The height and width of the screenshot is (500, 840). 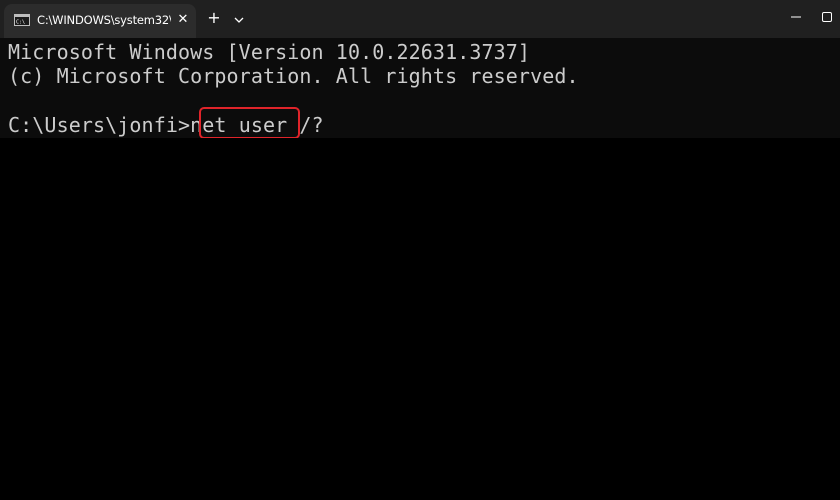 I want to click on chevron-down-icon, so click(x=239, y=20).